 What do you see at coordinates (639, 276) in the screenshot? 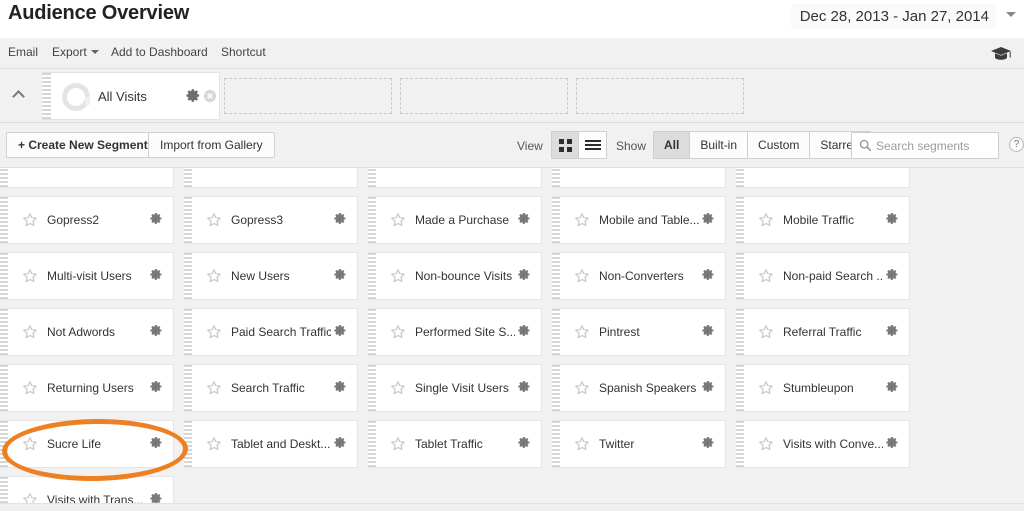
I see `segment-card: Non-Converters` at bounding box center [639, 276].